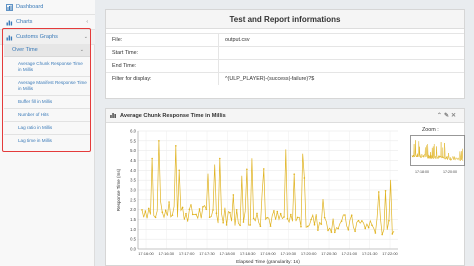 The width and height of the screenshot is (474, 266). What do you see at coordinates (133, 190) in the screenshot?
I see `y-tick-label: 3.0` at bounding box center [133, 190].